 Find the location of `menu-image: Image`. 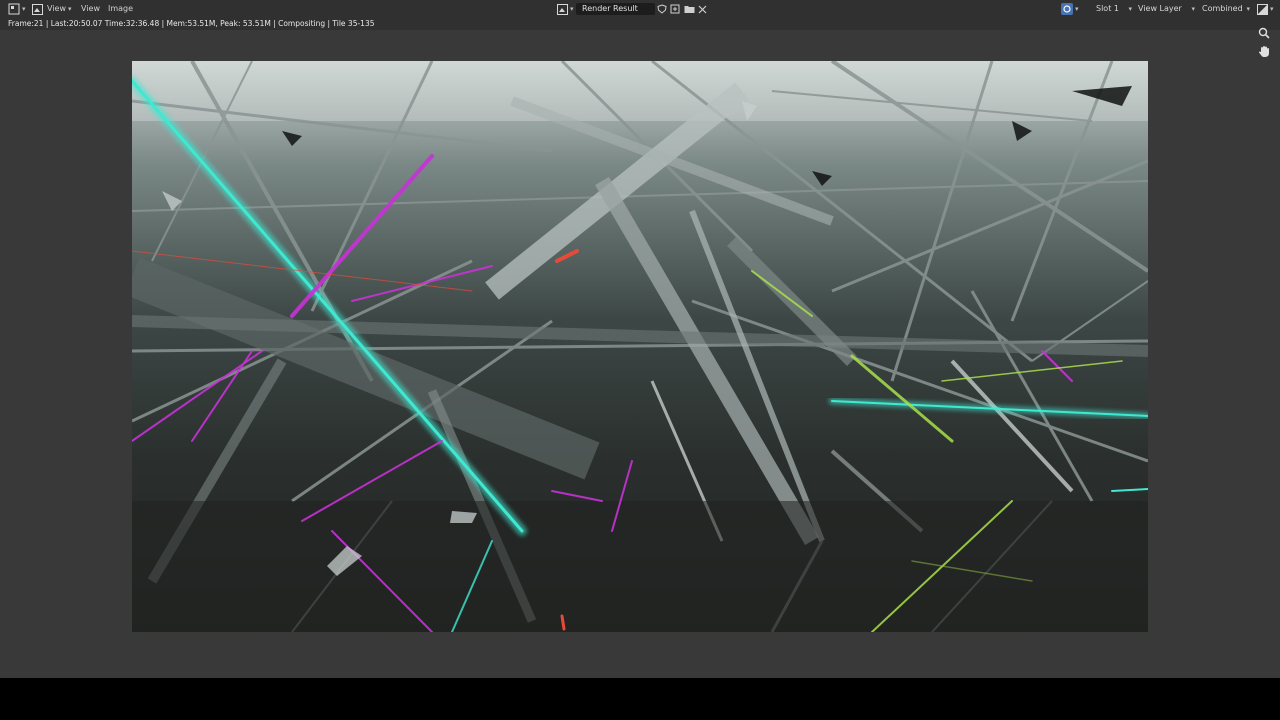

menu-image: Image is located at coordinates (120, 9).